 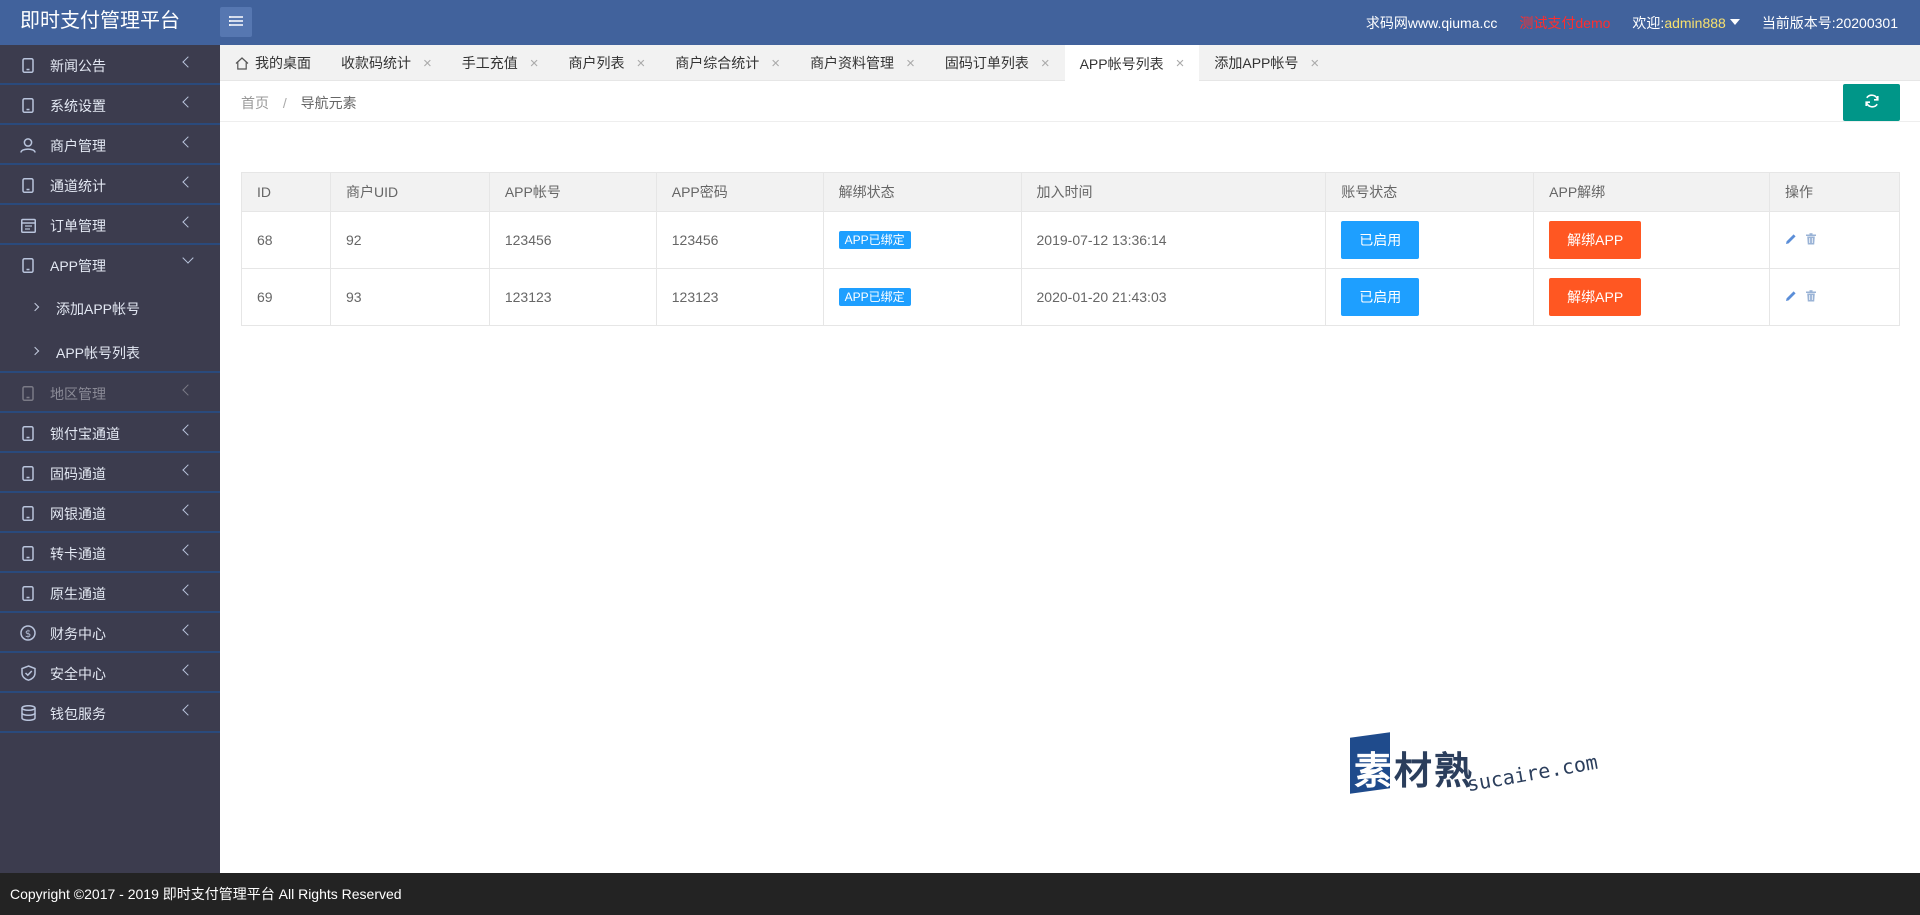 I want to click on tab-manual-recharge: 手工充值 ×, so click(x=500, y=63).